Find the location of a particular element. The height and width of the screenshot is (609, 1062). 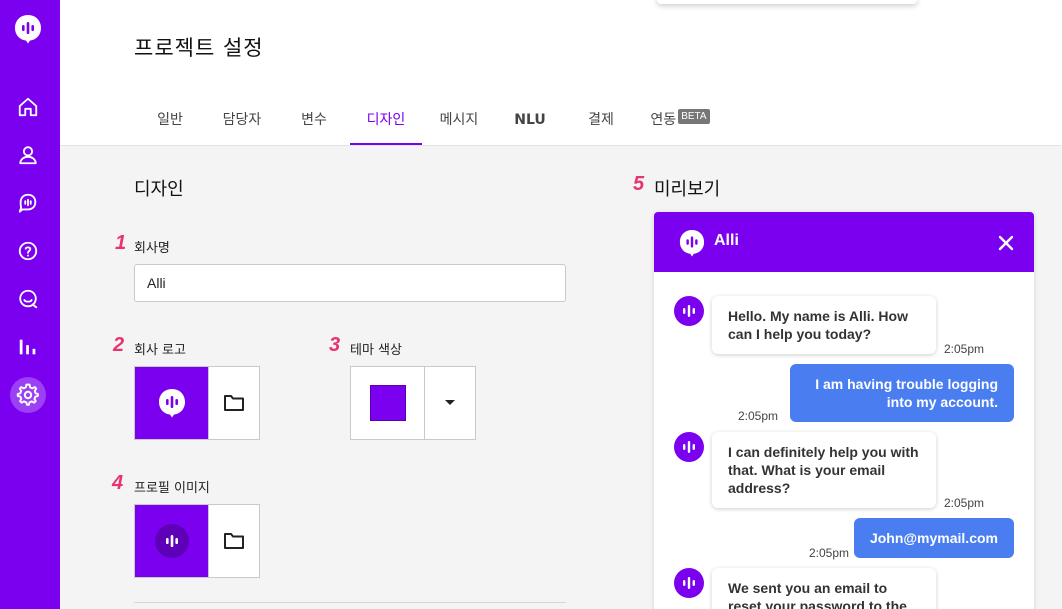

design-section-title: 디자인 is located at coordinates (159, 189).